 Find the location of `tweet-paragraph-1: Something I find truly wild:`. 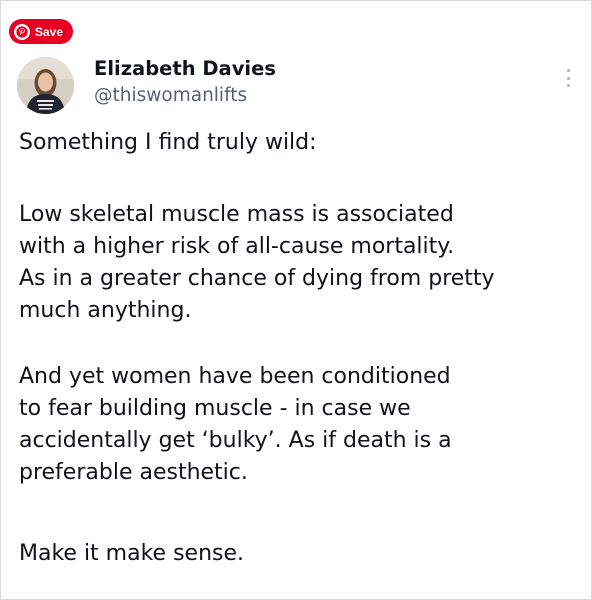

tweet-paragraph-1: Something I find truly wild: is located at coordinates (299, 143).